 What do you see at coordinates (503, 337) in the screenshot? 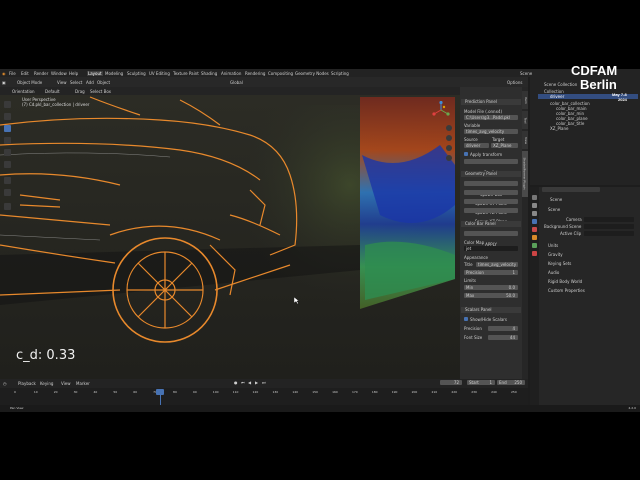
I see `font-size-field: 44` at bounding box center [503, 337].